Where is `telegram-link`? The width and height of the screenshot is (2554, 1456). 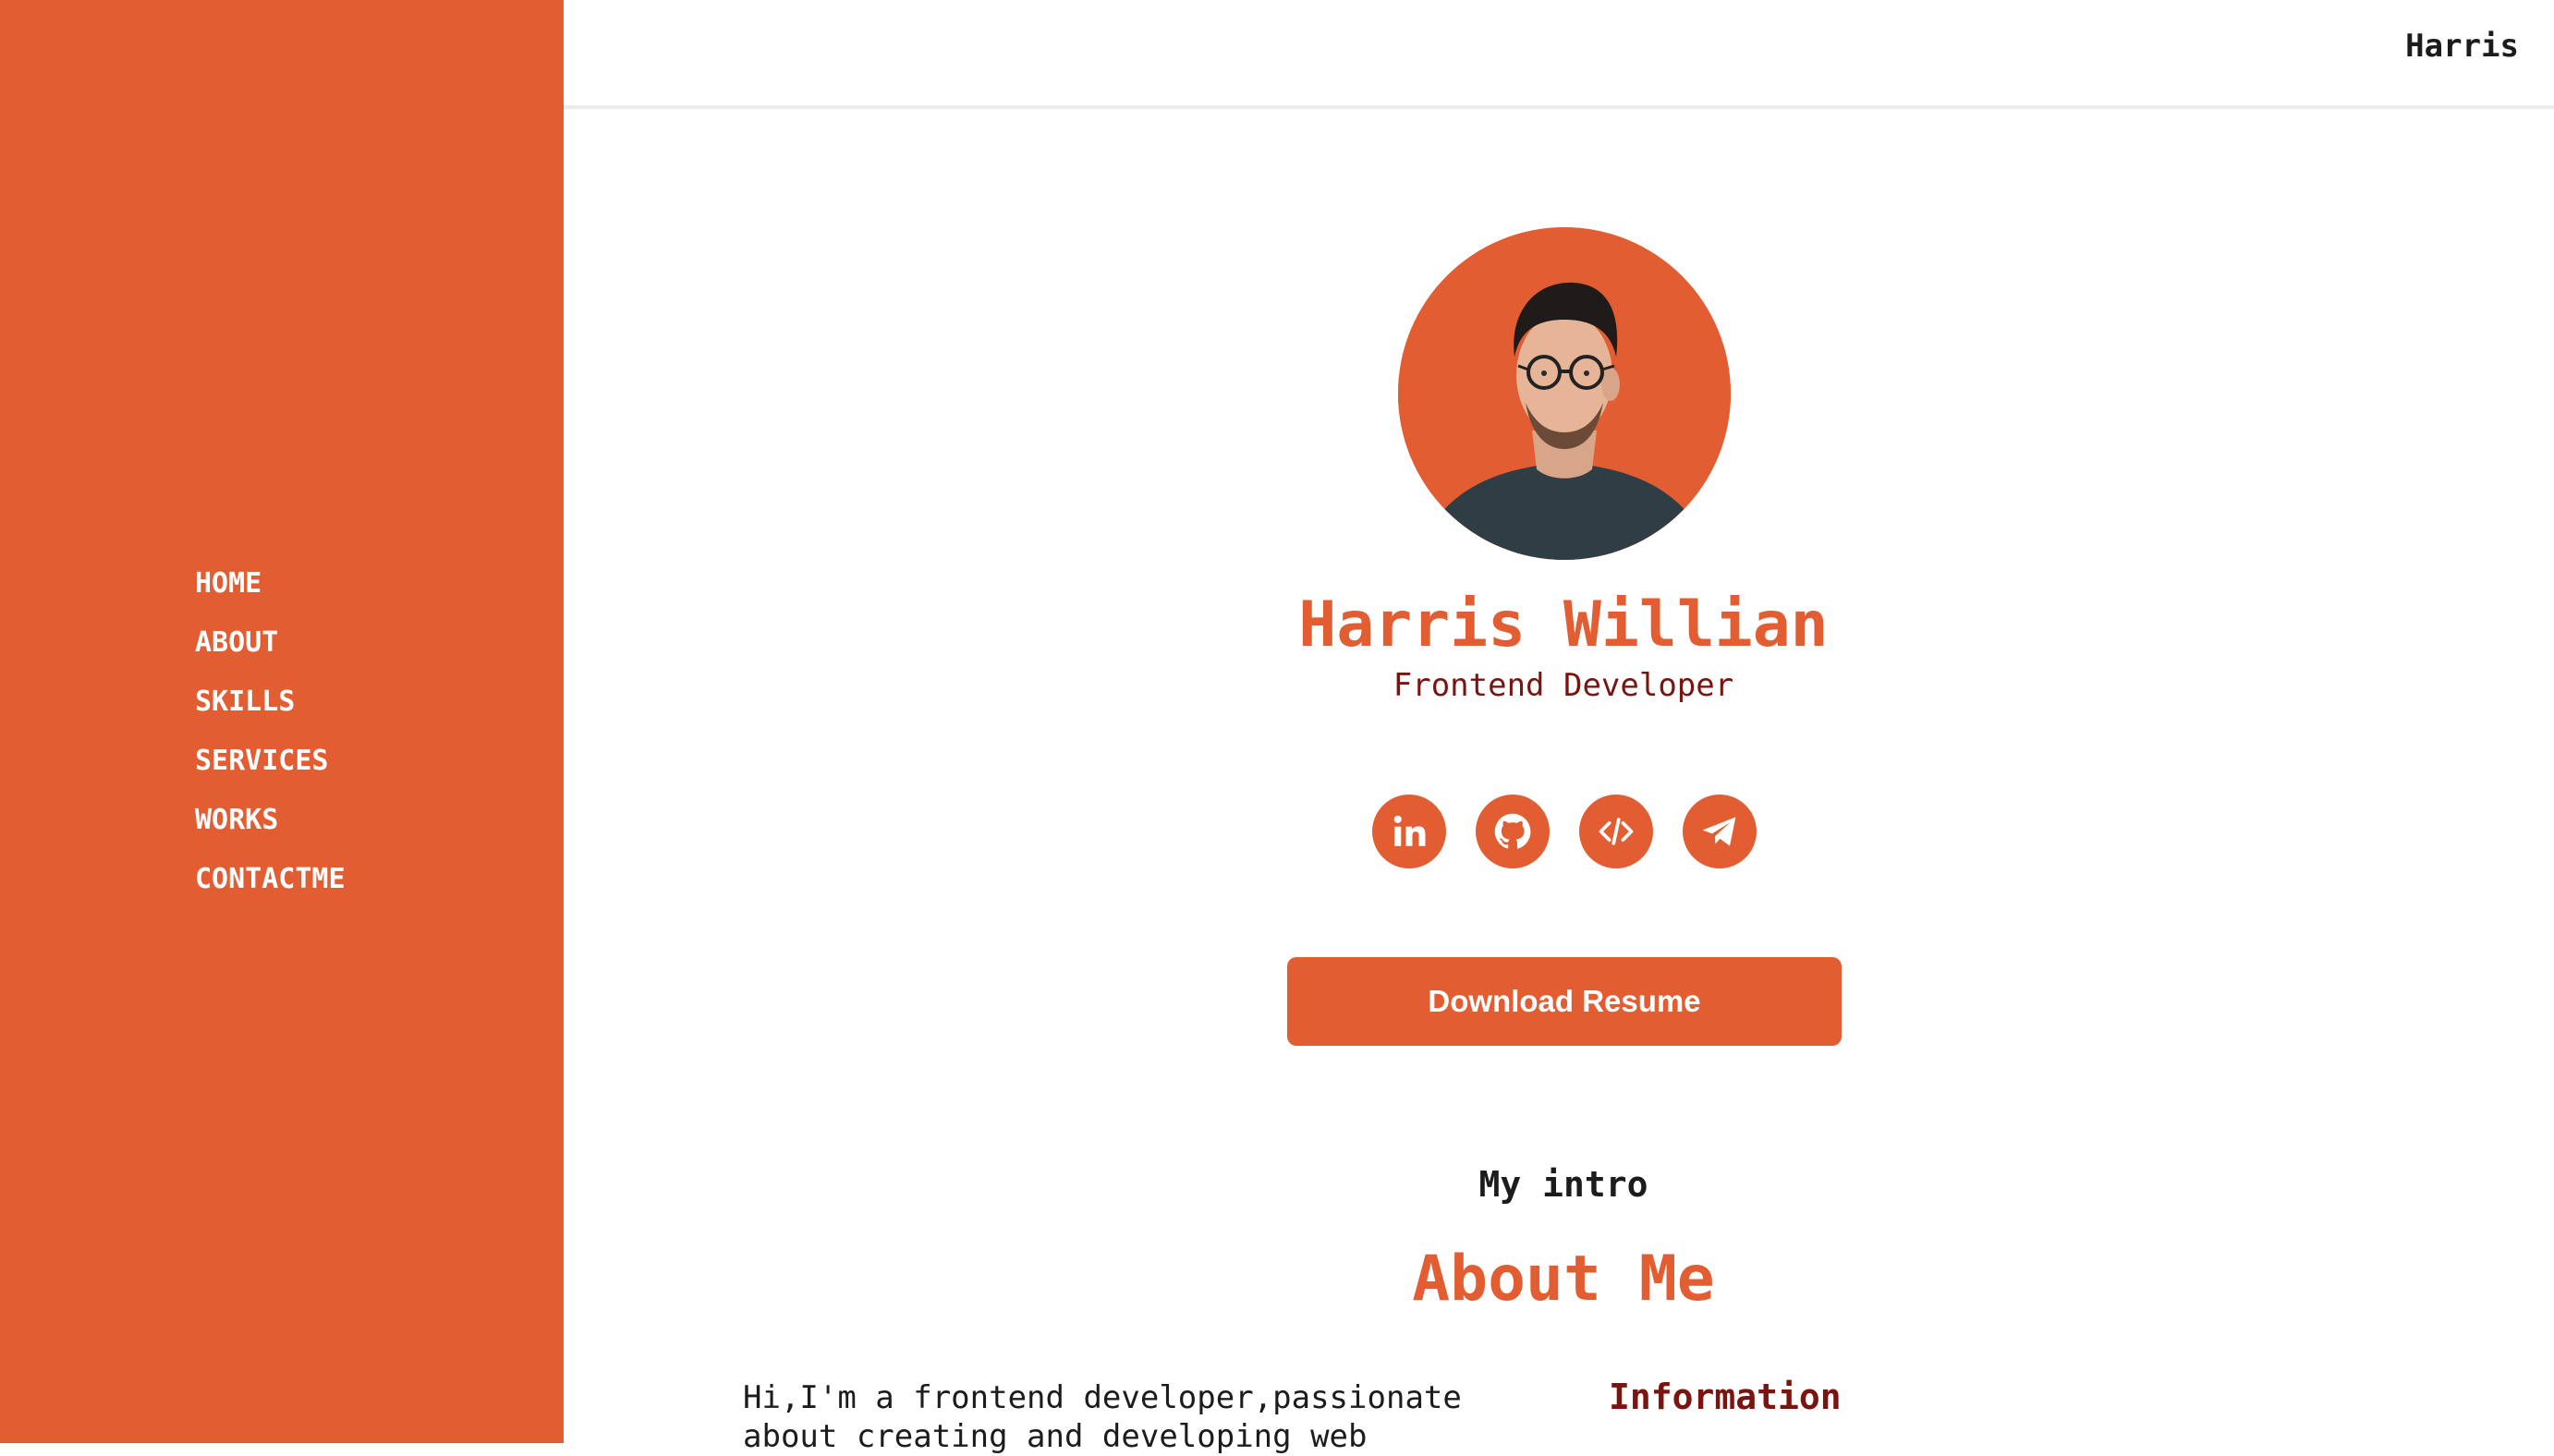
telegram-link is located at coordinates (1720, 831).